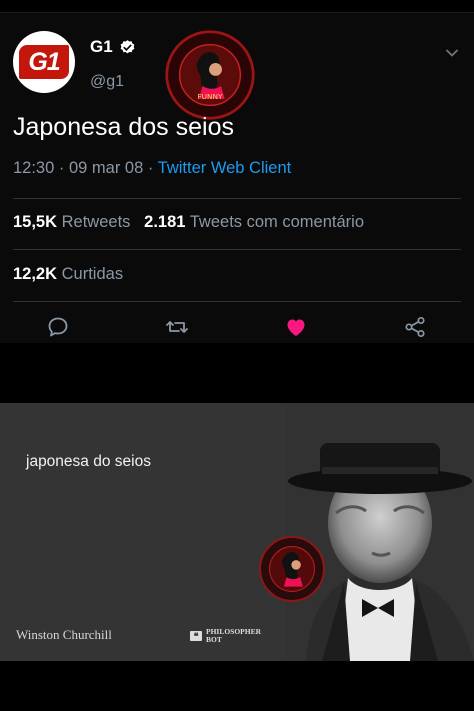 Image resolution: width=474 pixels, height=711 pixels. What do you see at coordinates (92, 274) in the screenshot?
I see `likes-label: Curtidas` at bounding box center [92, 274].